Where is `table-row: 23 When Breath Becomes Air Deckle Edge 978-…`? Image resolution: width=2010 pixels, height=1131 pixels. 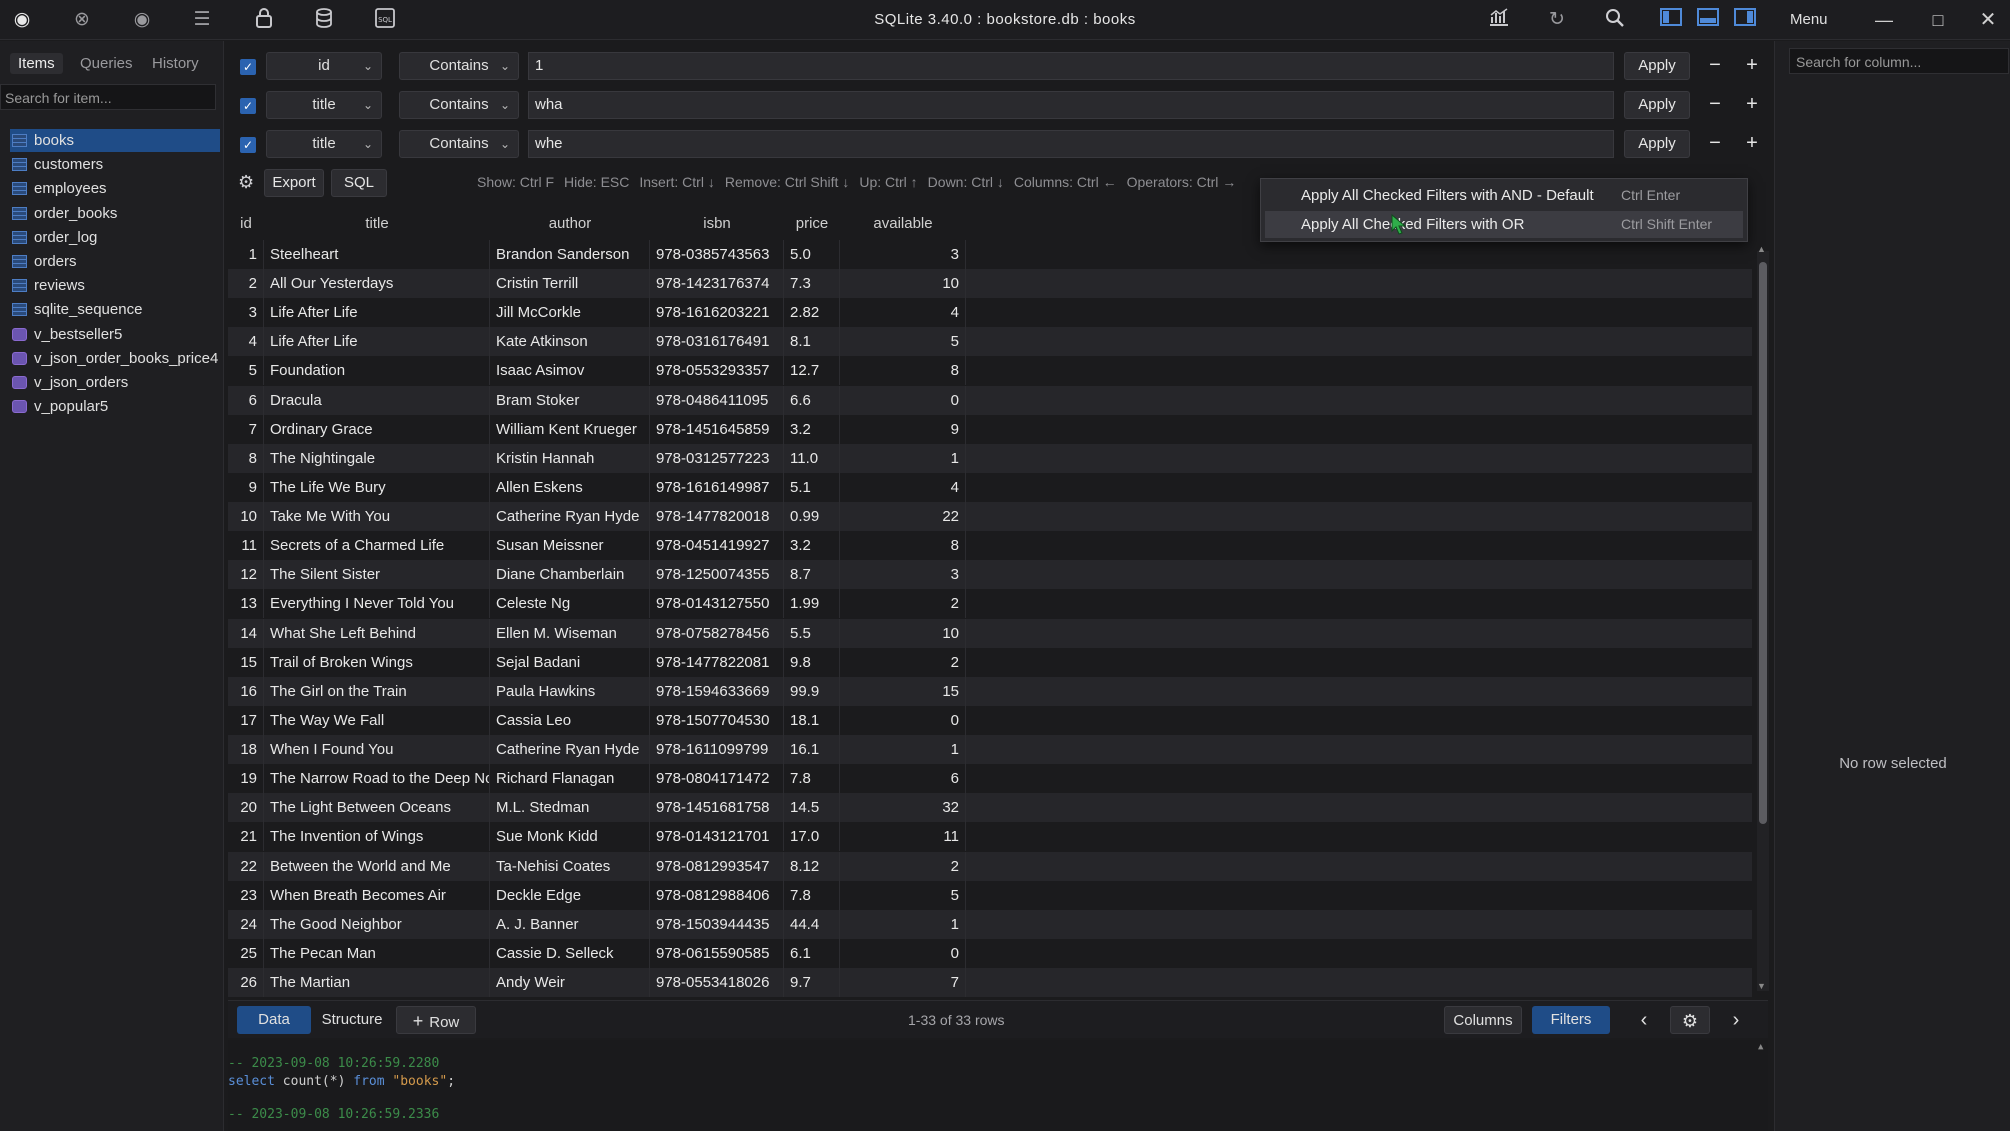 table-row: 23 When Breath Becomes Air Deckle Edge 978-… is located at coordinates (990, 895).